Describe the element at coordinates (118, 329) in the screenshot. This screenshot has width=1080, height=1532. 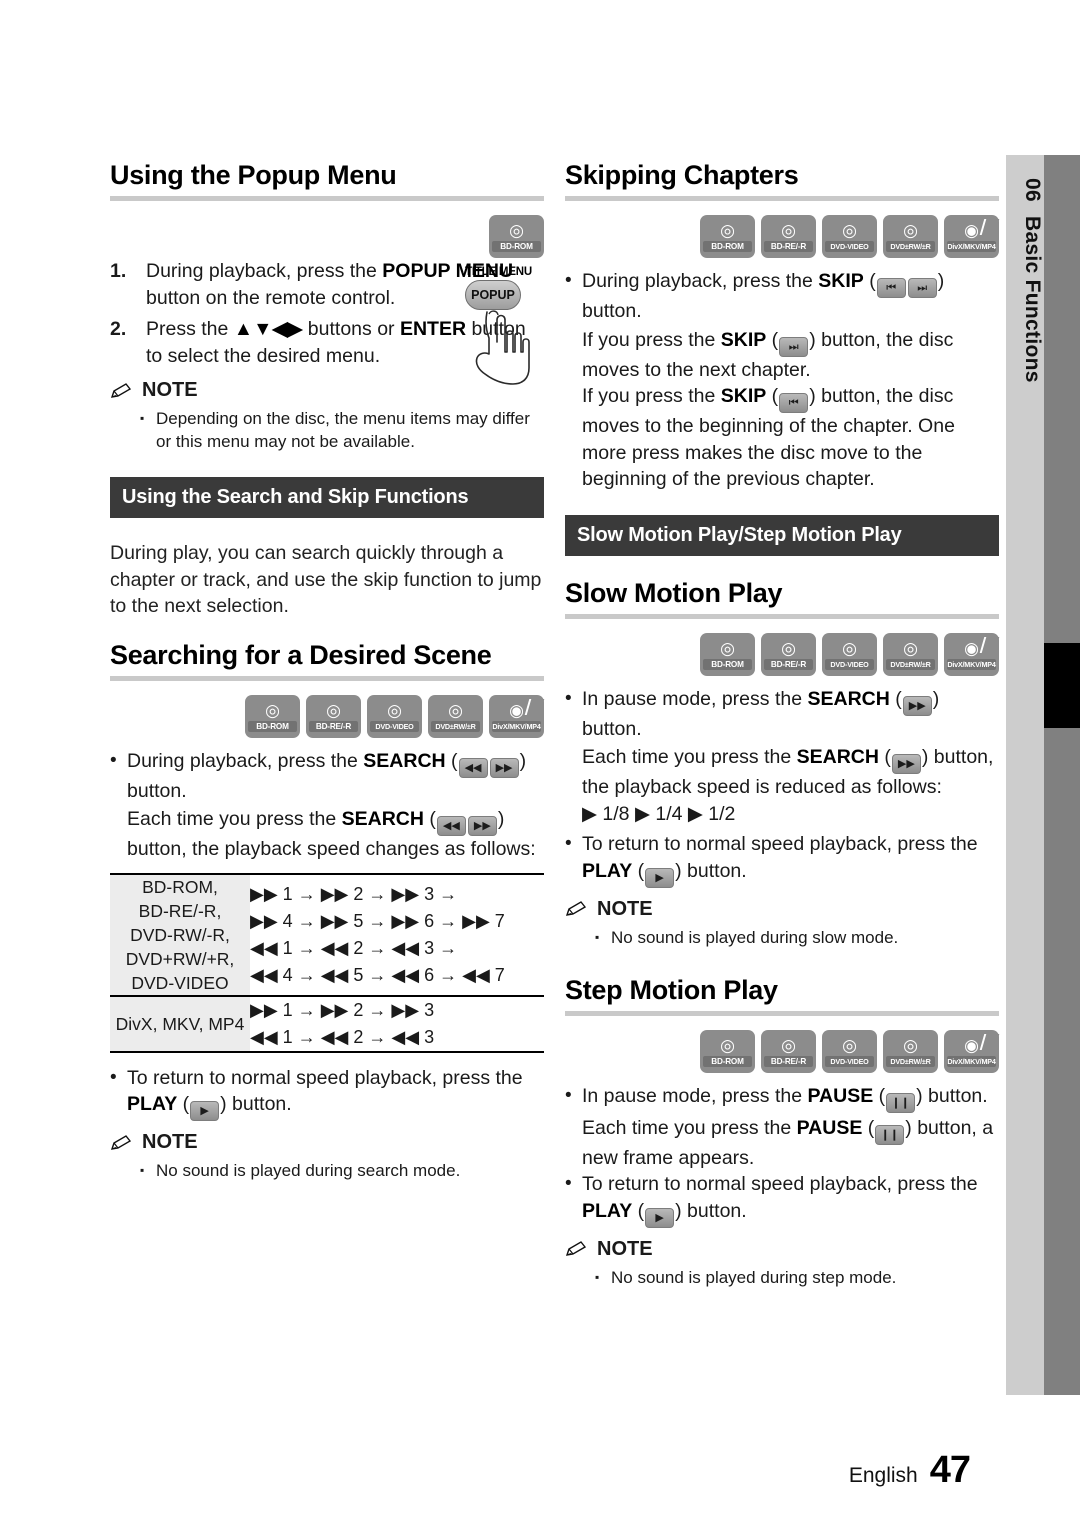
I see `step-2-number: 2.` at that location.